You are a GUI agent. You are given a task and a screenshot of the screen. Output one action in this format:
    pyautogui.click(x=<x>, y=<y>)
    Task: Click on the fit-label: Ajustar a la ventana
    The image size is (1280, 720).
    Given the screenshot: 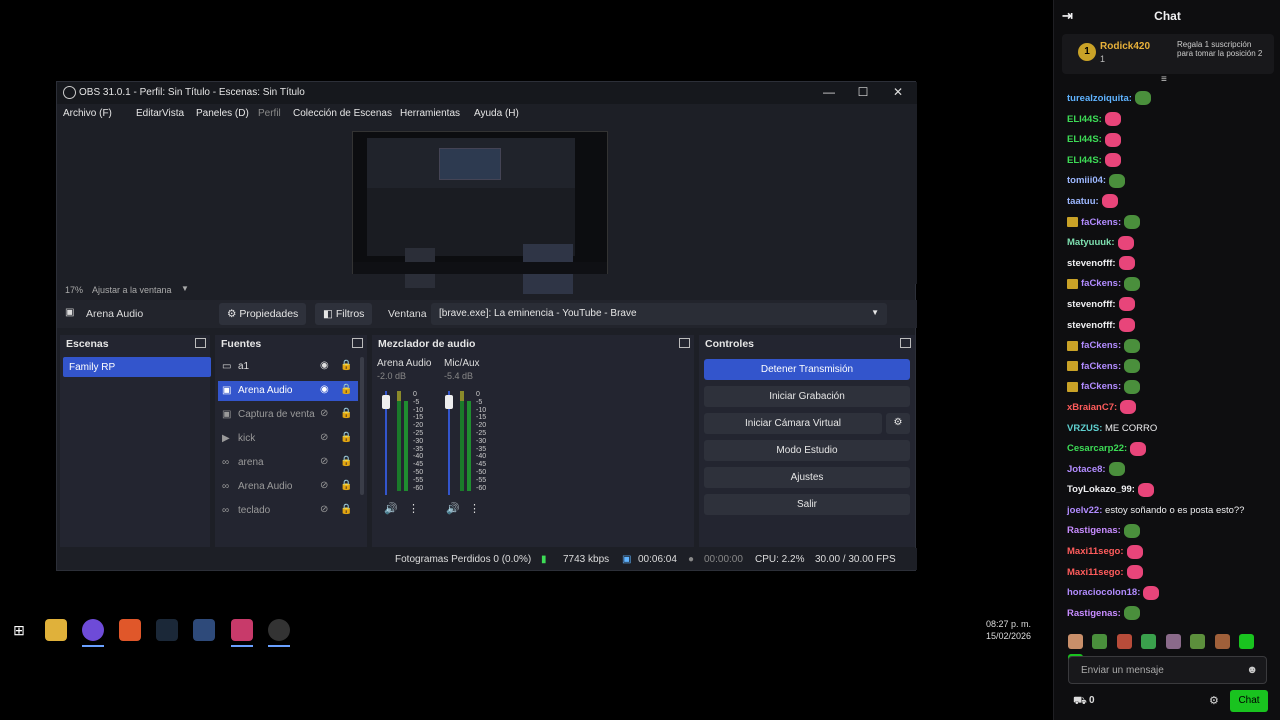 What is the action you would take?
    pyautogui.click(x=132, y=290)
    